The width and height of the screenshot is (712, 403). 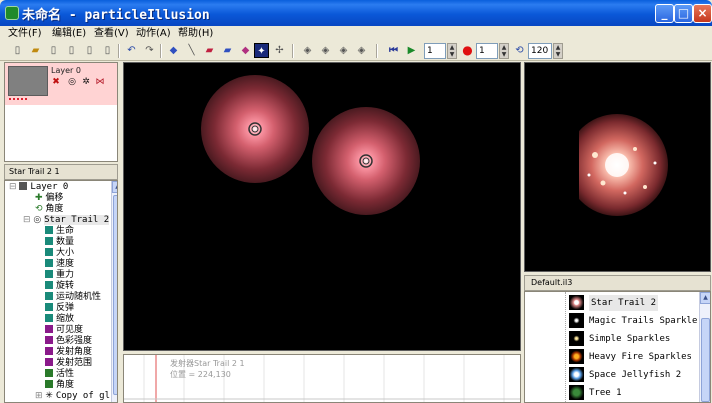 What do you see at coordinates (64, 330) in the screenshot?
I see `tree-item-visibility: 可见度` at bounding box center [64, 330].